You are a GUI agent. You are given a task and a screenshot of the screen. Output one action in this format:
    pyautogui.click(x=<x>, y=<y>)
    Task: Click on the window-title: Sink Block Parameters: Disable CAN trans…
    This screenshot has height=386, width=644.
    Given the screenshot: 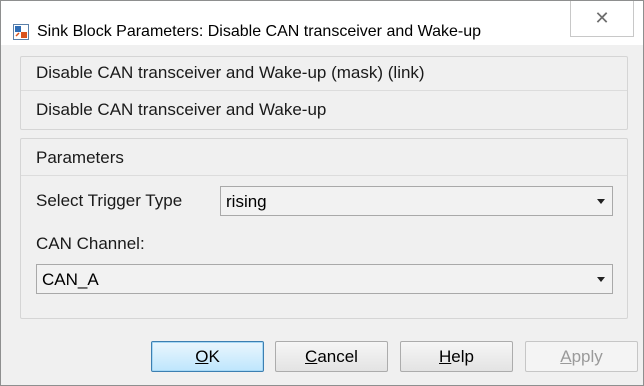 What is the action you would take?
    pyautogui.click(x=259, y=31)
    